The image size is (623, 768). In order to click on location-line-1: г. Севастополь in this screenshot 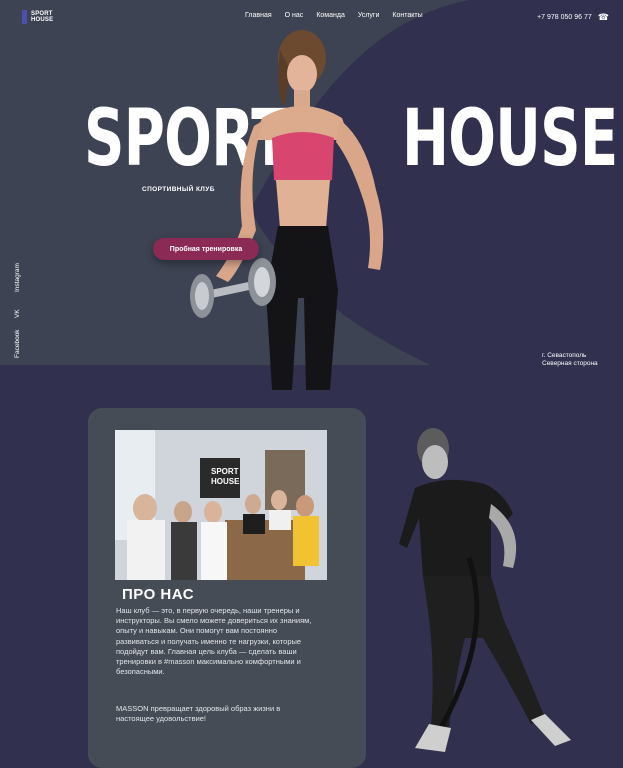, I will do `click(564, 355)`.